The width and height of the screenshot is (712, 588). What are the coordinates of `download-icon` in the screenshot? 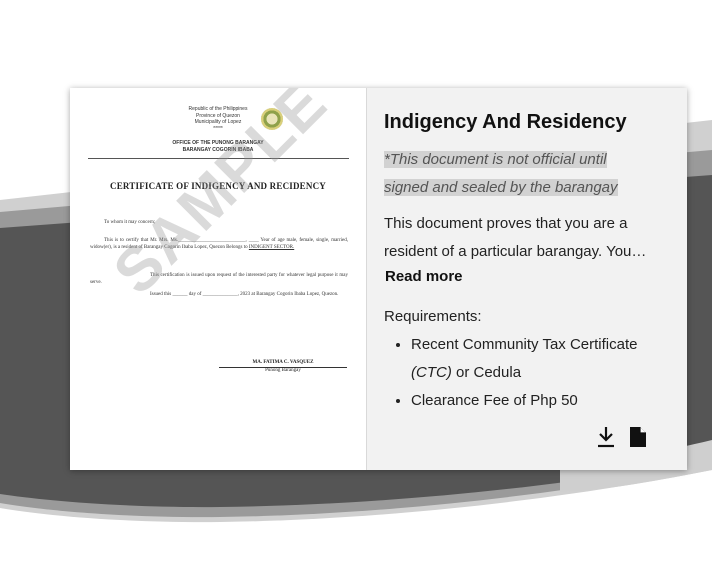 It's located at (606, 437).